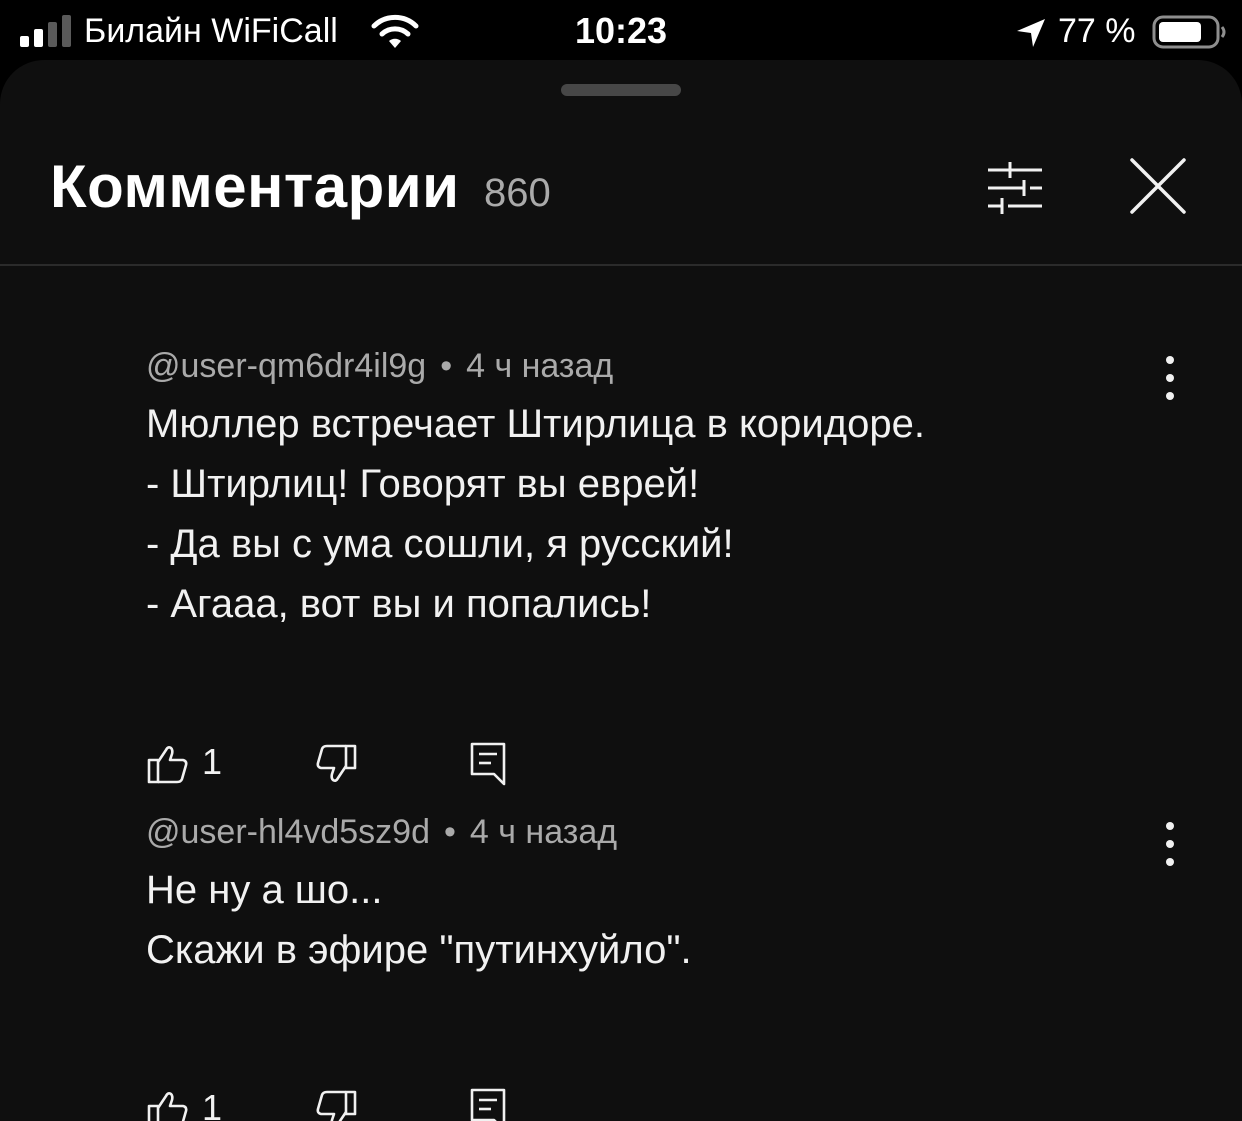 This screenshot has width=1242, height=1121. I want to click on location-arrow-icon, so click(1031, 33).